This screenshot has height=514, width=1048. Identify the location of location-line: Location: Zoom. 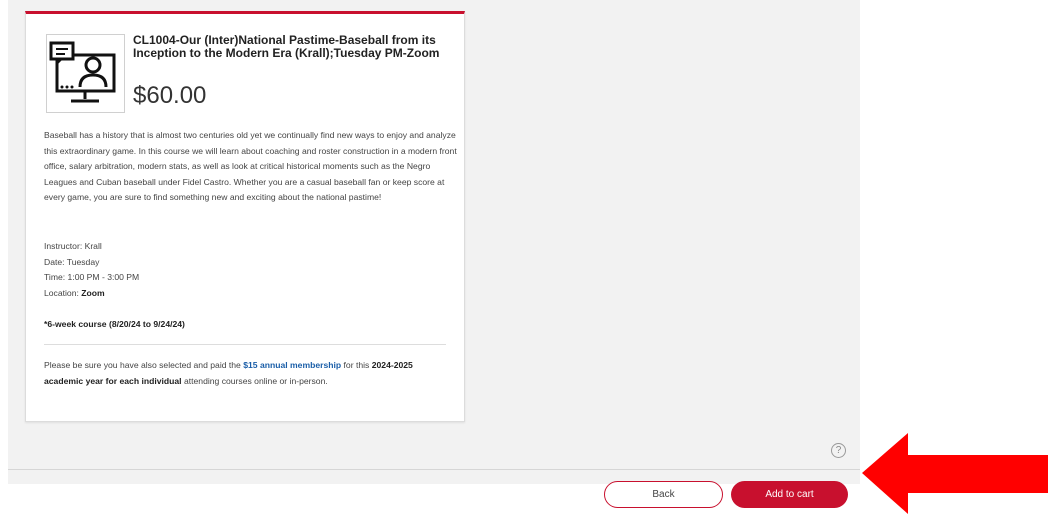
(252, 294).